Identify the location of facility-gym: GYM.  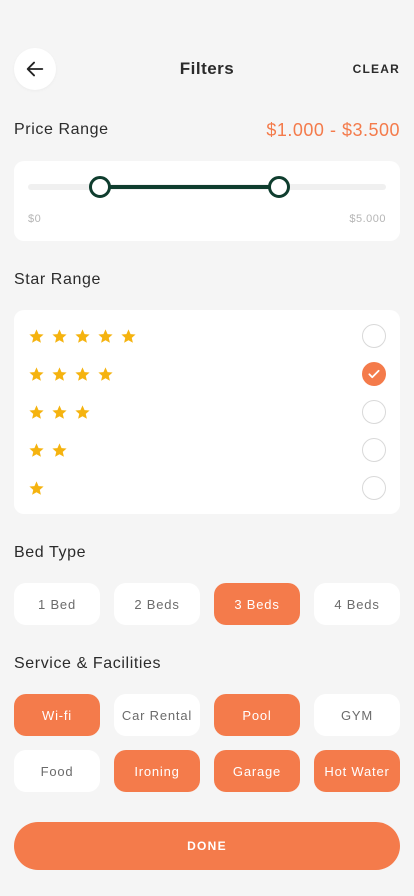
(357, 715).